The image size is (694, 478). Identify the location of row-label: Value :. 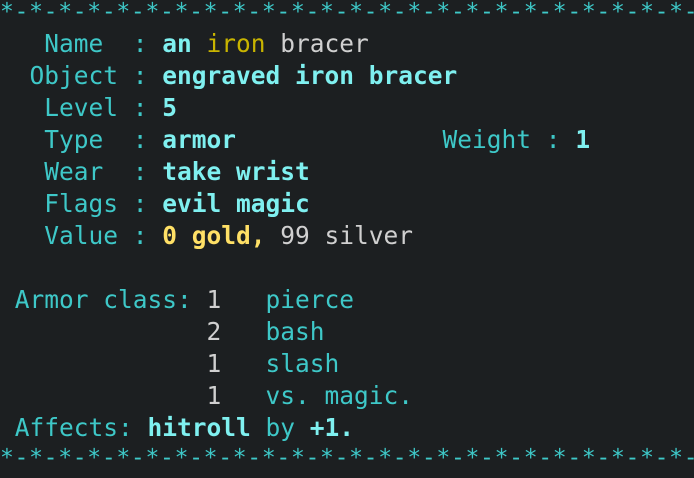
(81, 235).